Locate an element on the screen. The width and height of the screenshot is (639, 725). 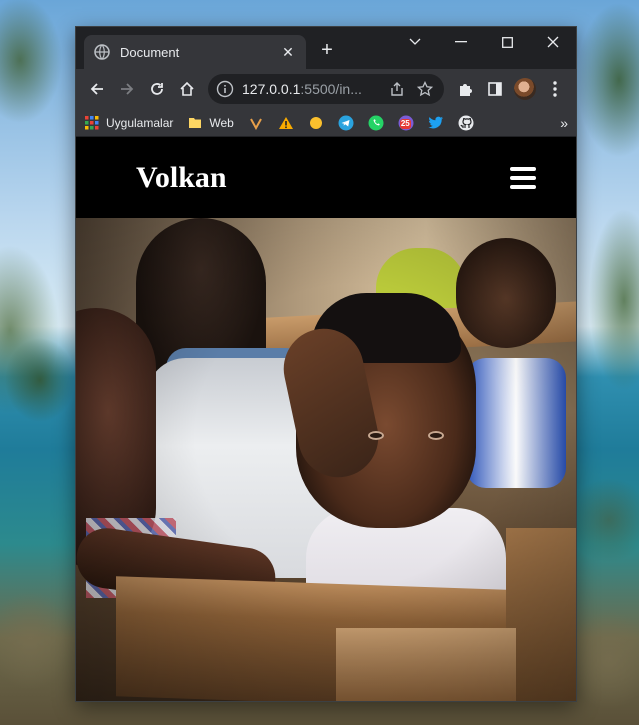
title-bar: Document ✕ + is located at coordinates (326, 48).